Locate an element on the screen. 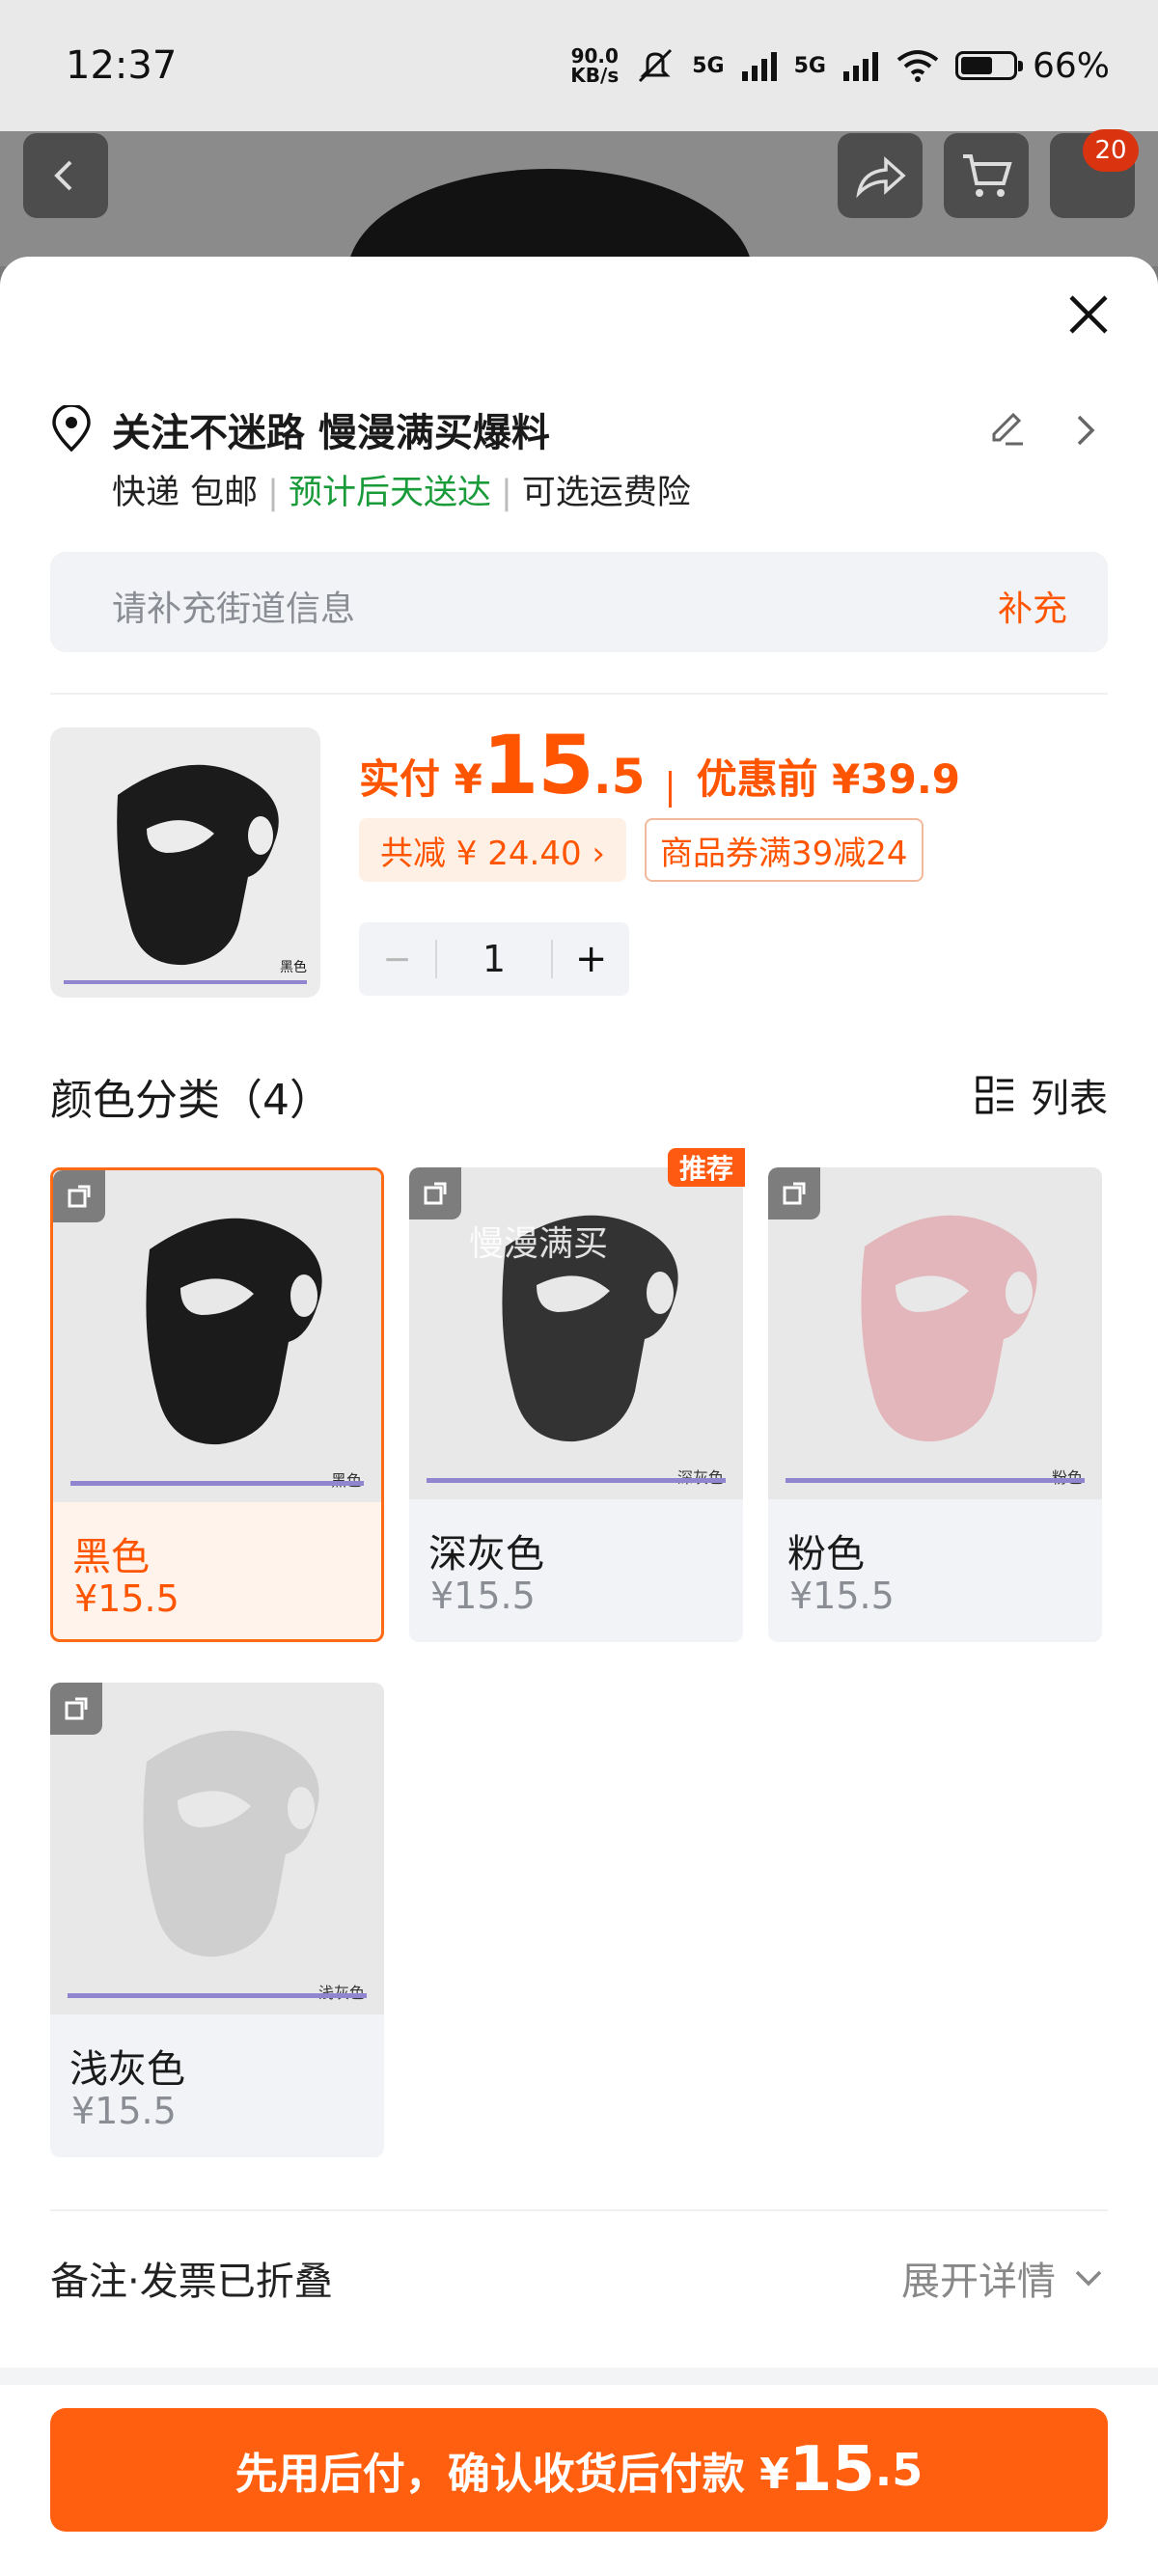 The image size is (1158, 2576). quantity-stepper: − 1 + is located at coordinates (494, 959).